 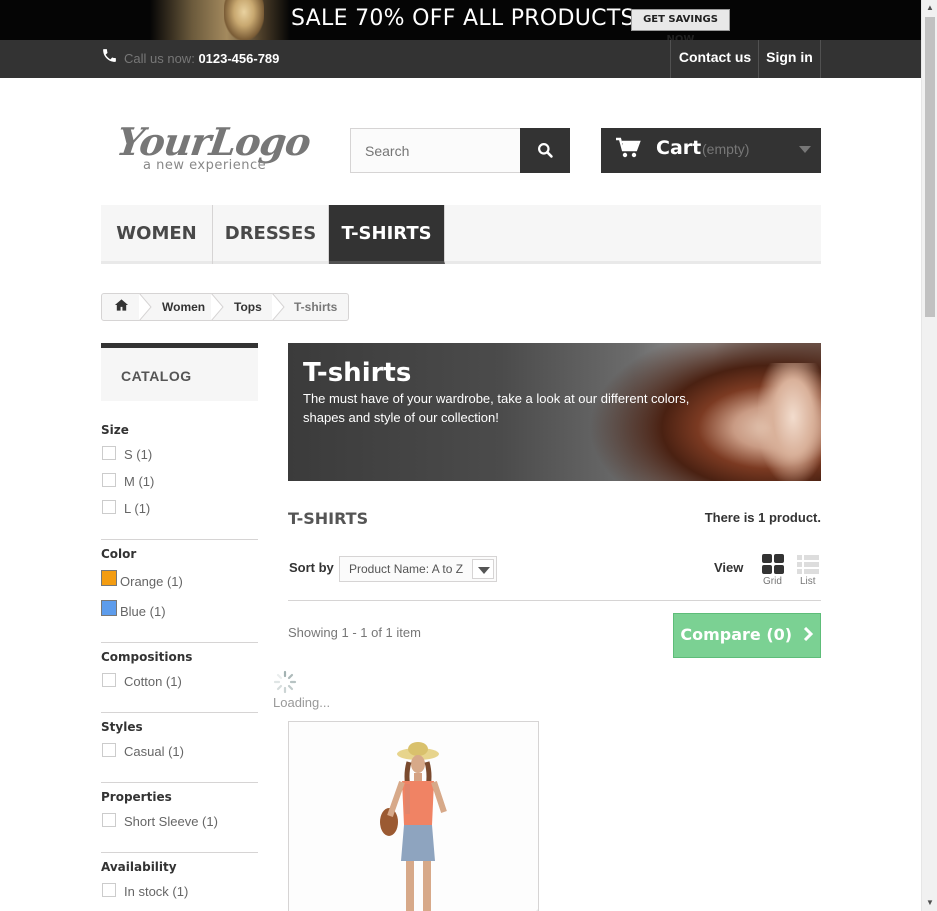 What do you see at coordinates (156, 891) in the screenshot?
I see `facet-in-stock: In stock (1)` at bounding box center [156, 891].